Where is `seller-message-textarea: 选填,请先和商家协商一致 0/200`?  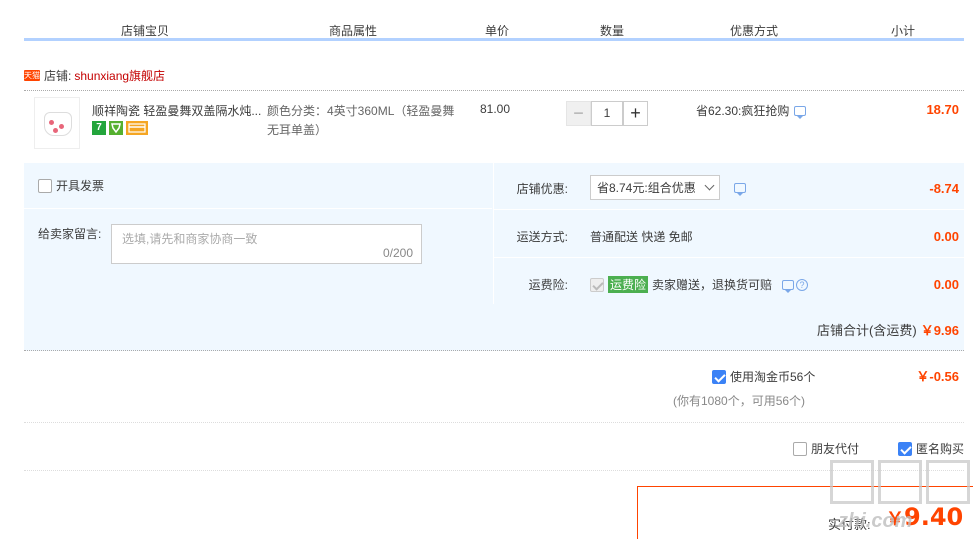 seller-message-textarea: 选填,请先和商家协商一致 0/200 is located at coordinates (266, 244).